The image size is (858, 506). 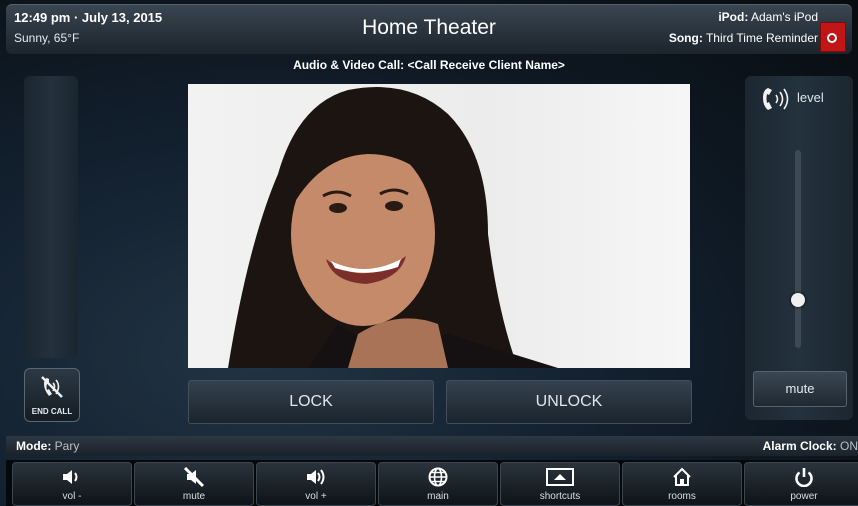 I want to click on end-call-label: END CALL, so click(x=52, y=411).